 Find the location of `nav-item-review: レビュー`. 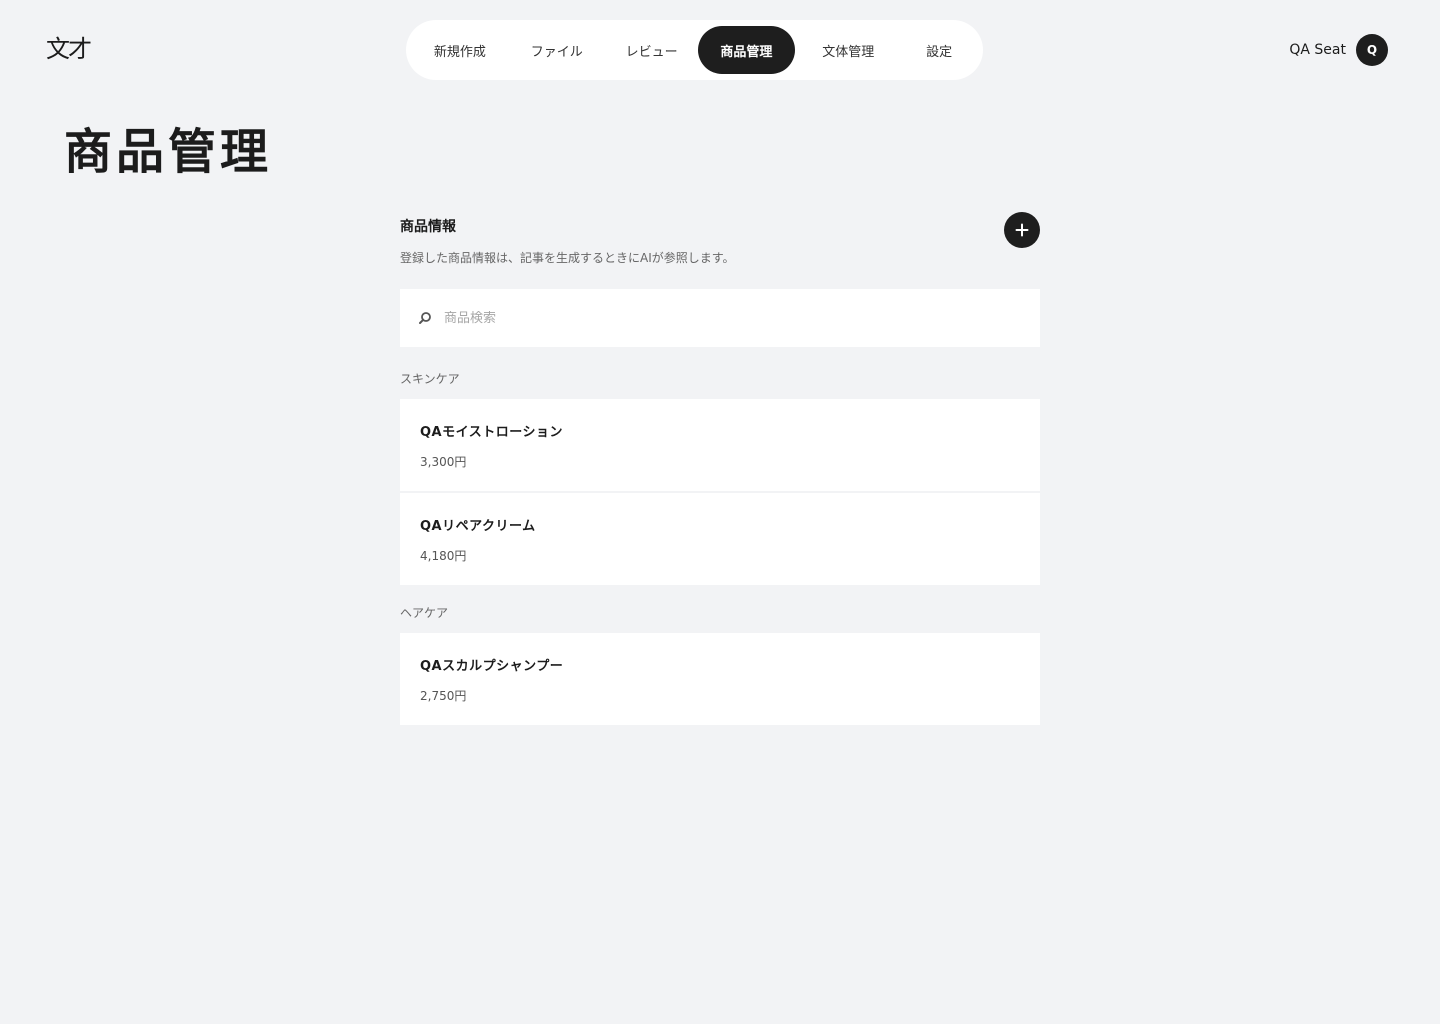

nav-item-review: レビュー is located at coordinates (652, 50).